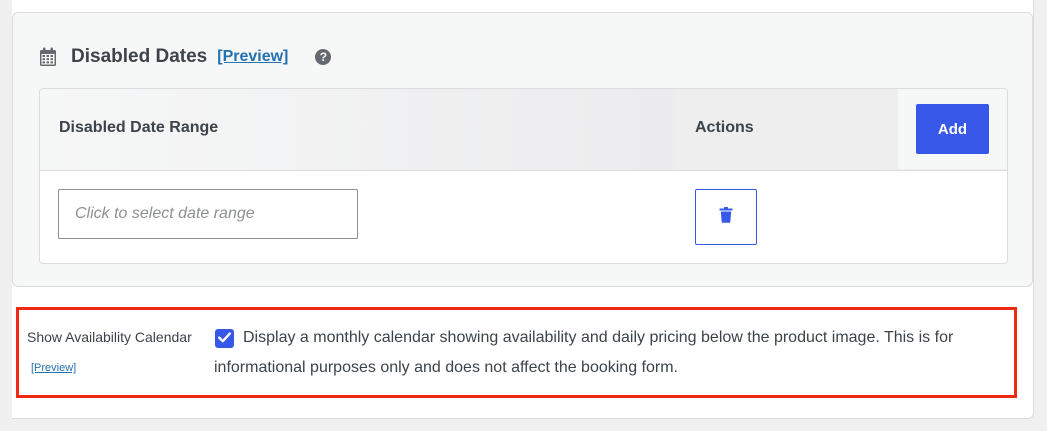 This screenshot has width=1047, height=431. Describe the element at coordinates (49, 57) in the screenshot. I see `calendar-icon` at that location.